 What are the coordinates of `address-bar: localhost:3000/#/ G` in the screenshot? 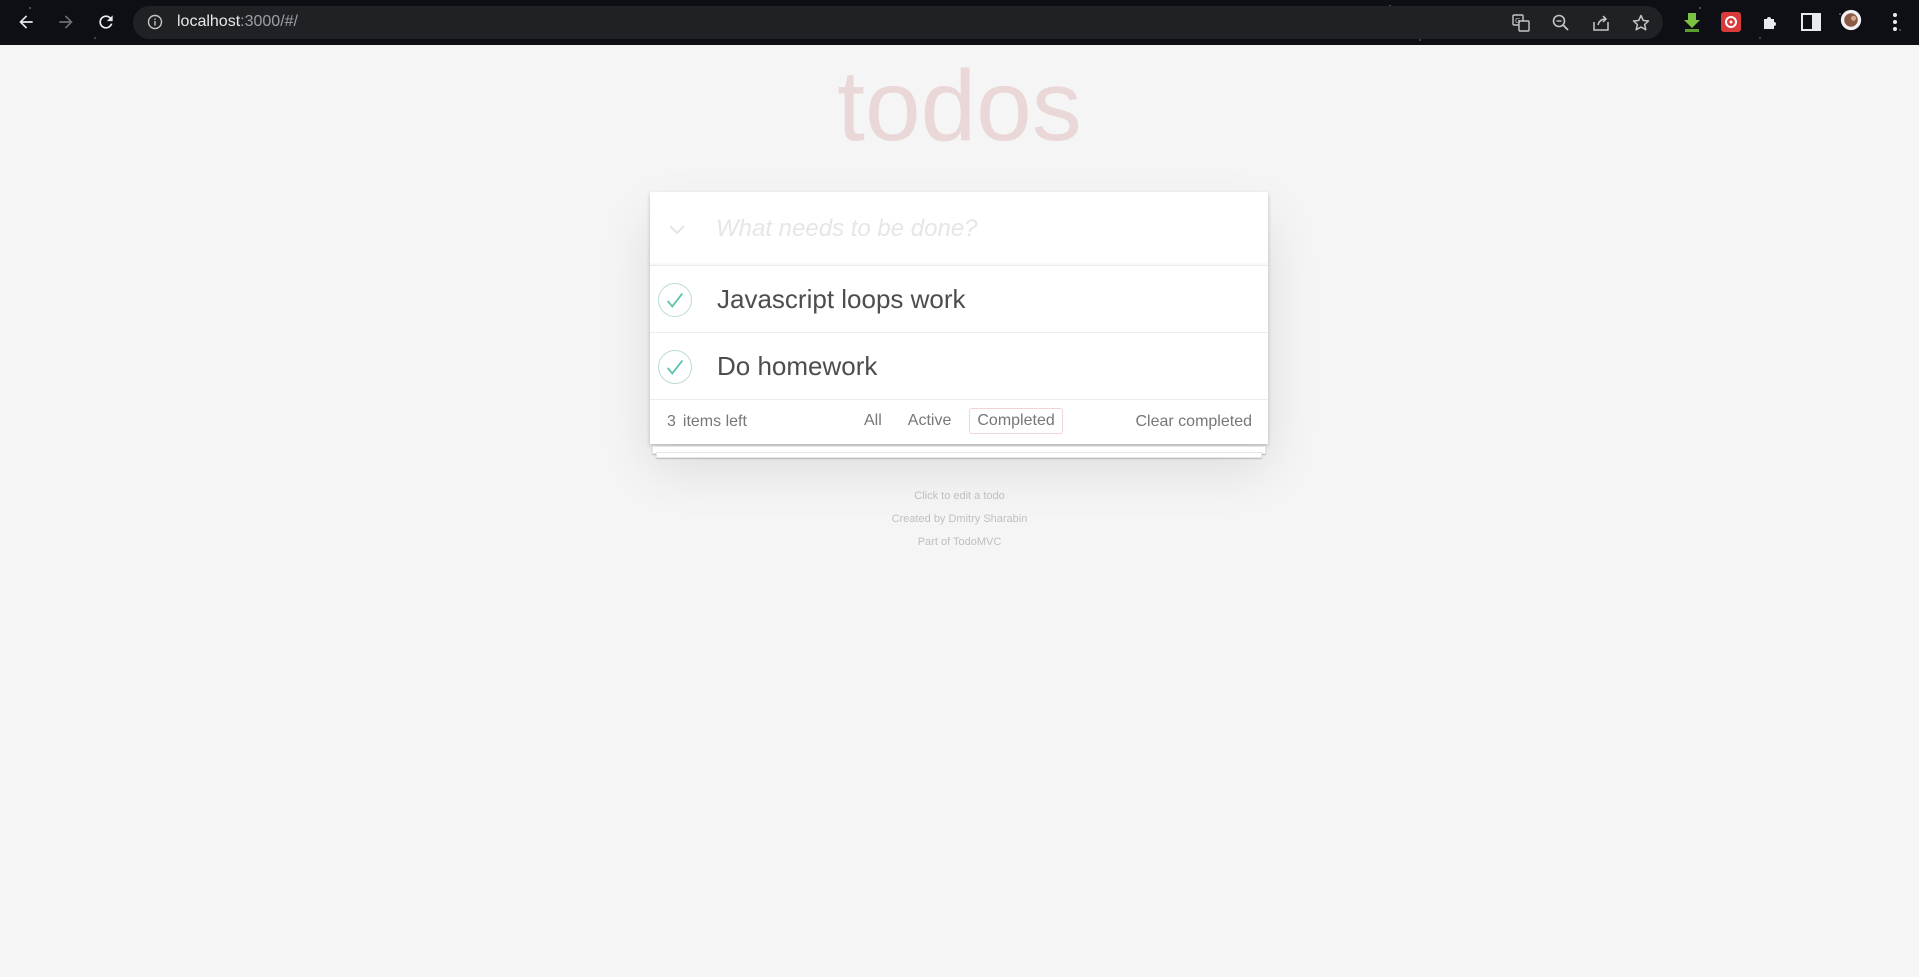 It's located at (898, 22).